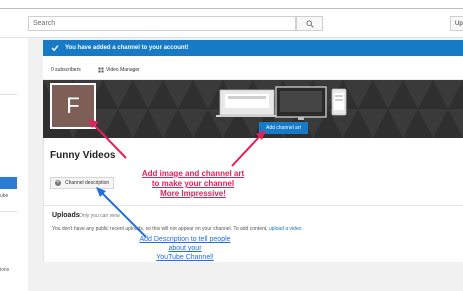  Describe the element at coordinates (66, 70) in the screenshot. I see `subscriber-count: 0 subscribers` at that location.